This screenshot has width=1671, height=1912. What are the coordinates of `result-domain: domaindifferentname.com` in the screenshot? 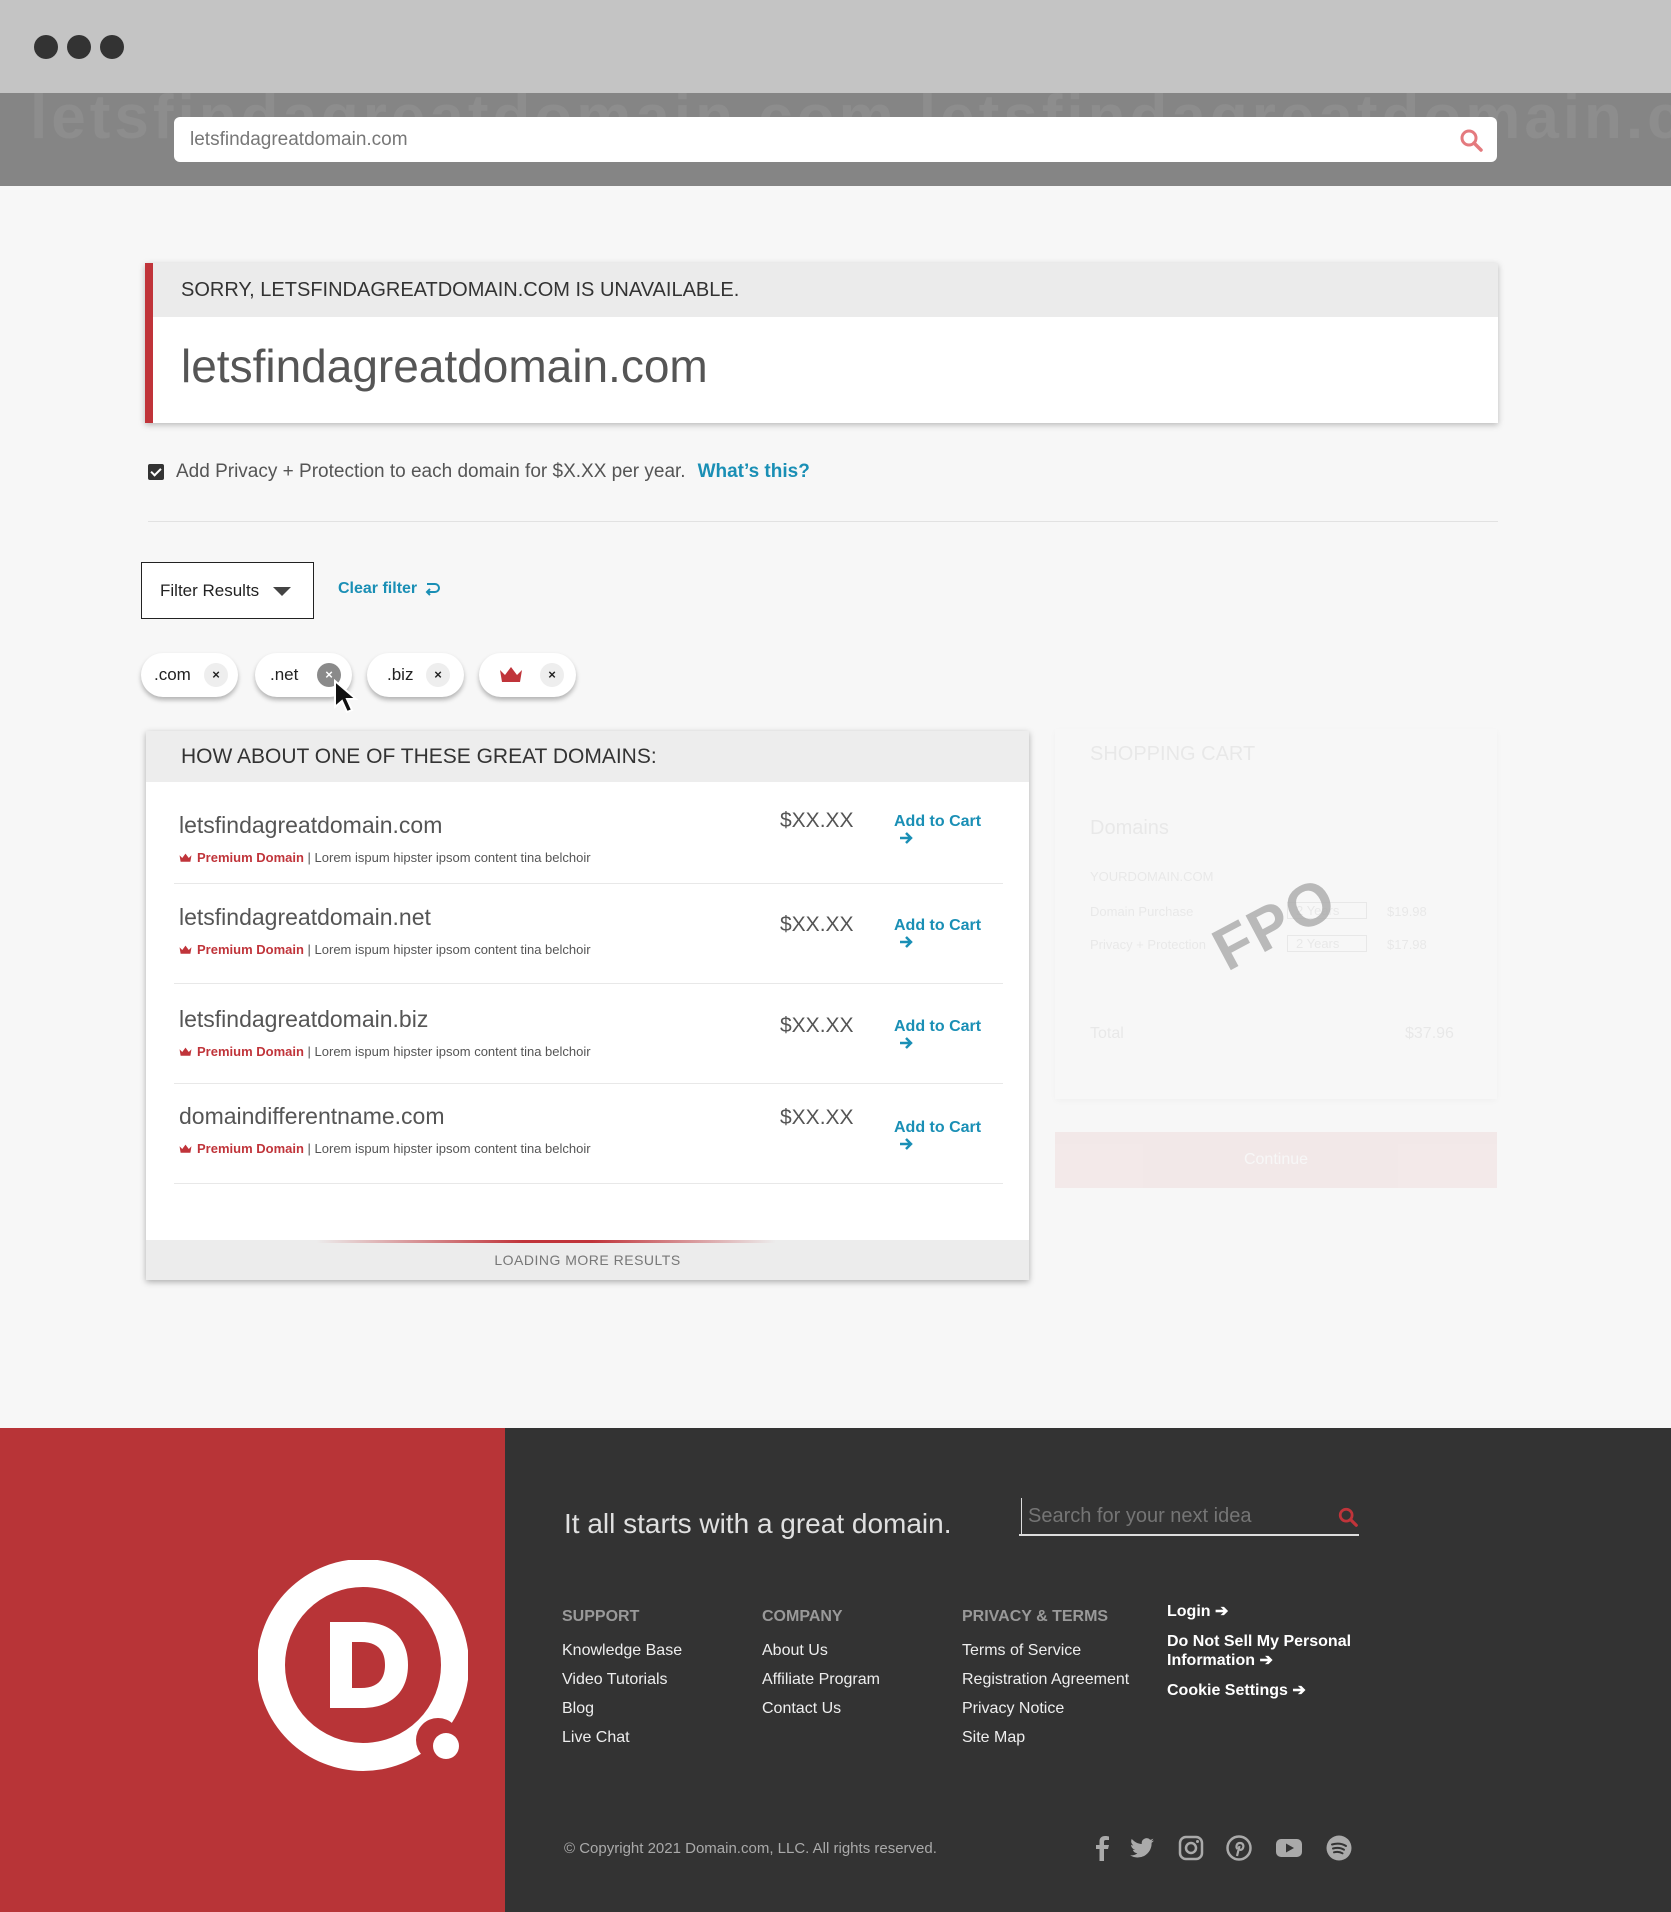 It's located at (312, 1116).